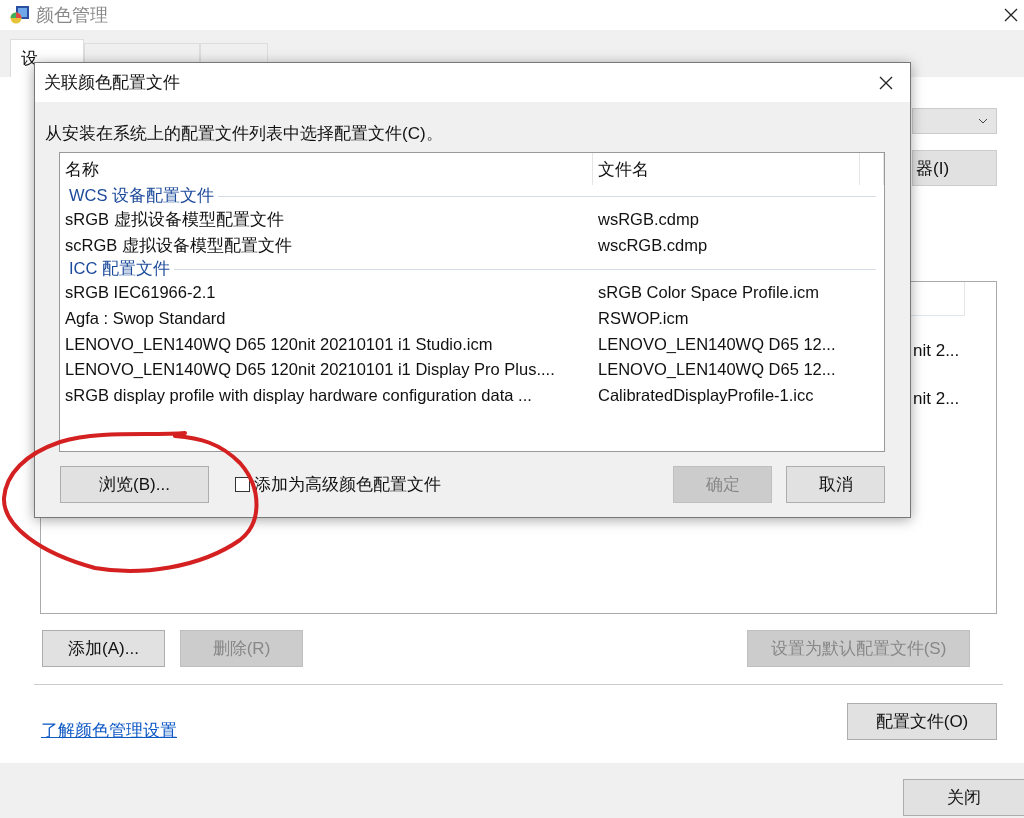  What do you see at coordinates (648, 219) in the screenshot?
I see `table-cell-text: wsRGB.cdmp` at bounding box center [648, 219].